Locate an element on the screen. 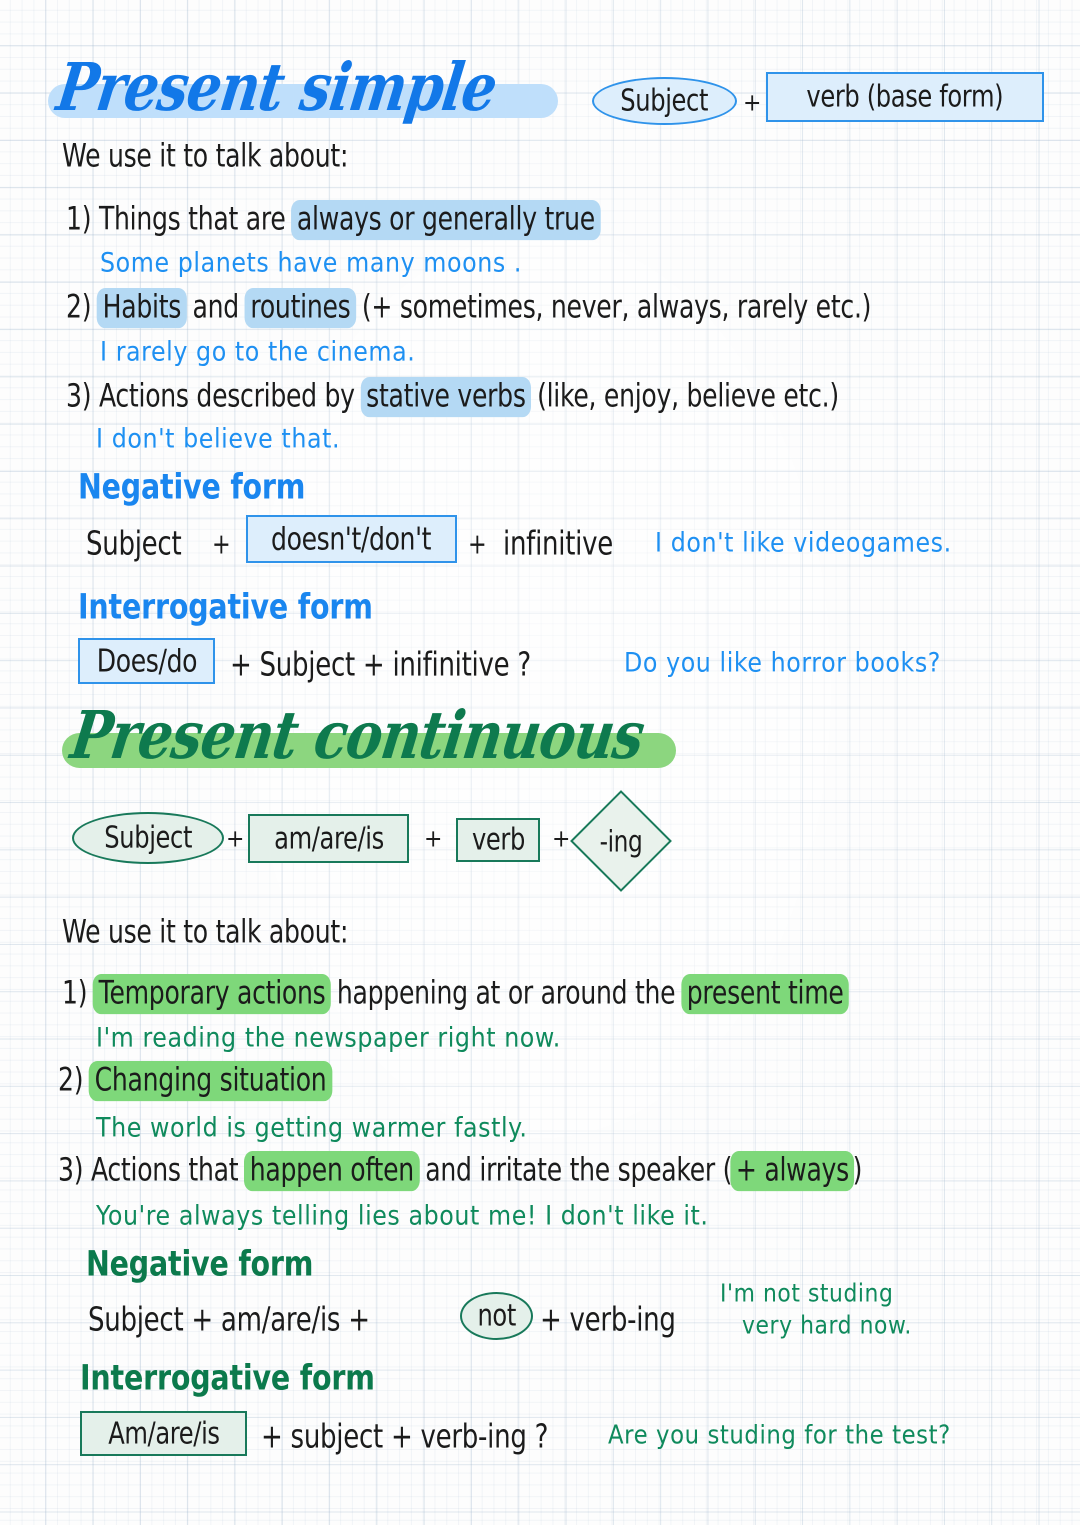 The width and height of the screenshot is (1080, 1525). present-continuous-not-label: not is located at coordinates (496, 1316).